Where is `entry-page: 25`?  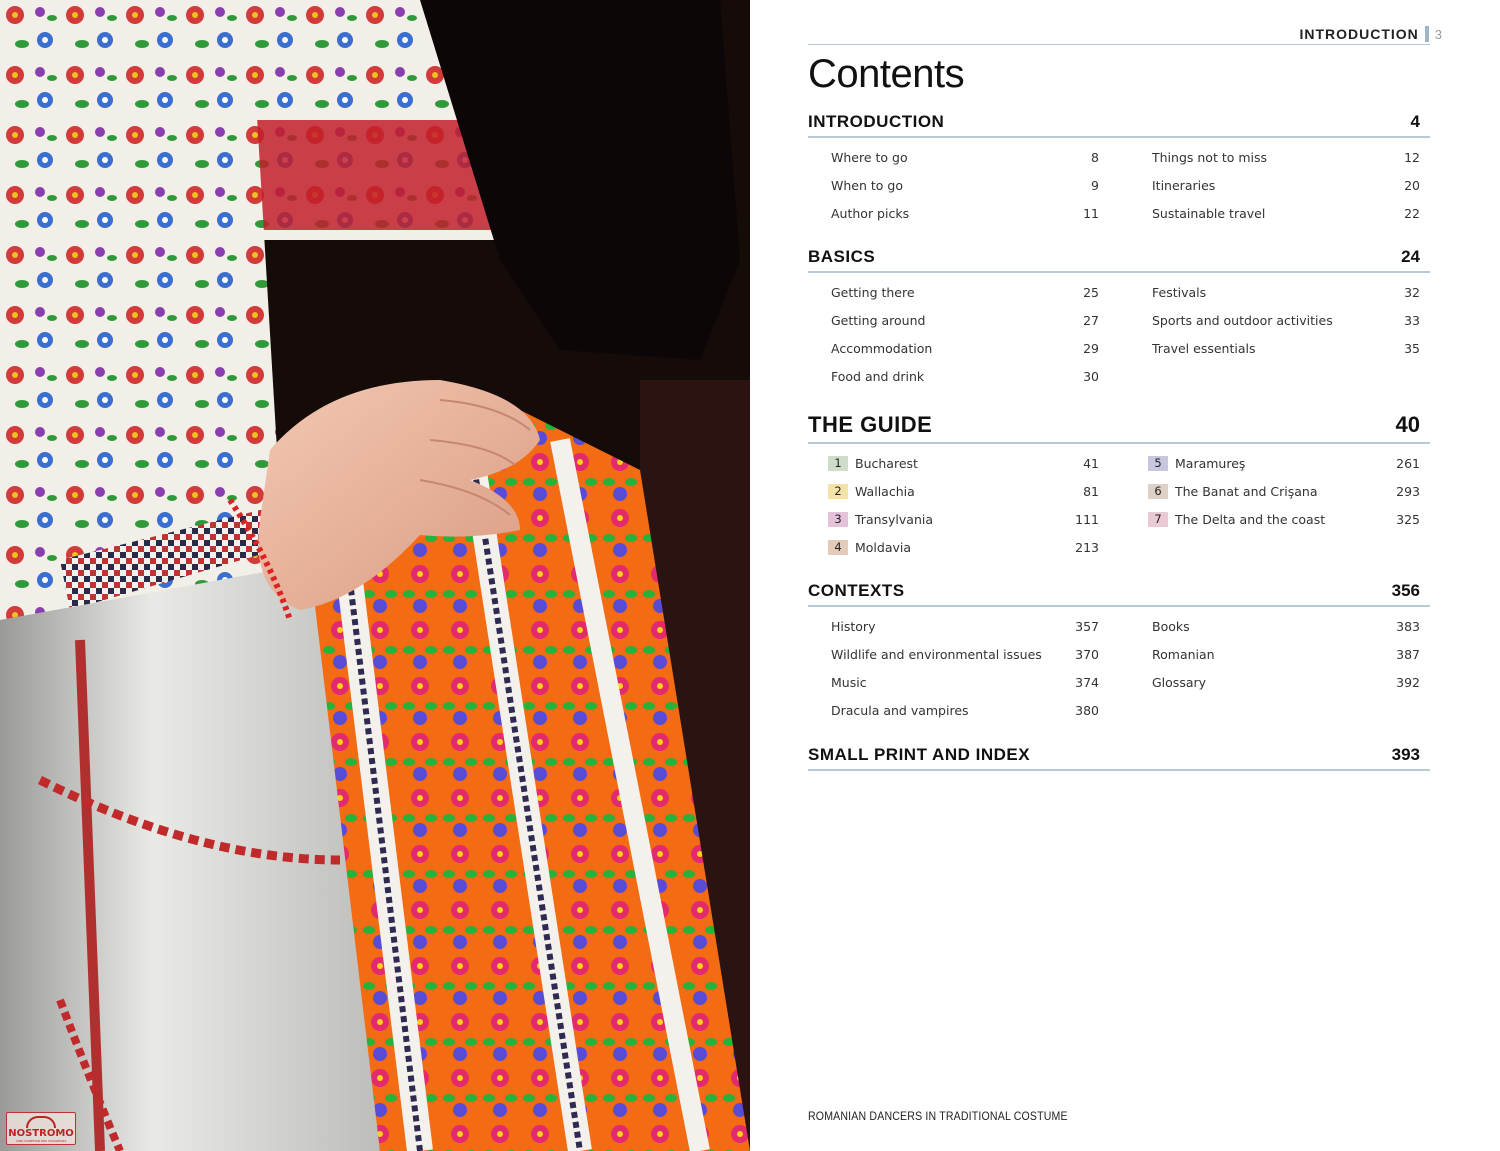 entry-page: 25 is located at coordinates (1091, 292).